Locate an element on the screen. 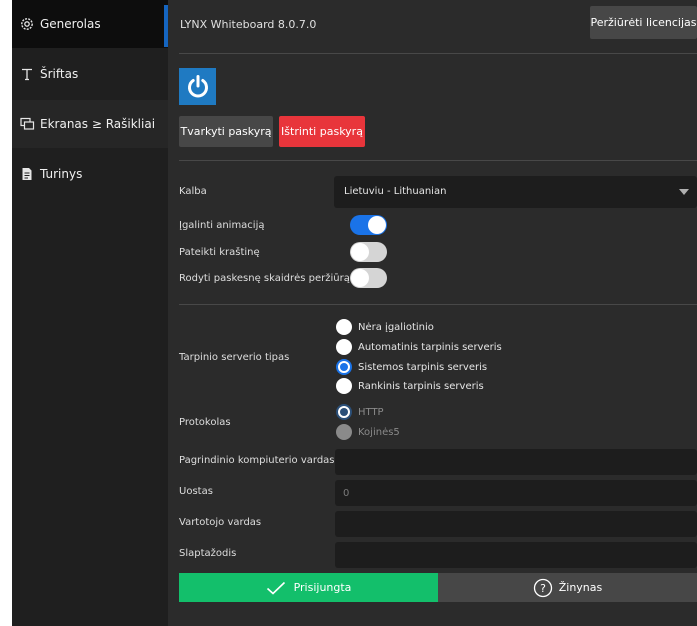  toggle-label: Pateikti kraštinę is located at coordinates (219, 252).